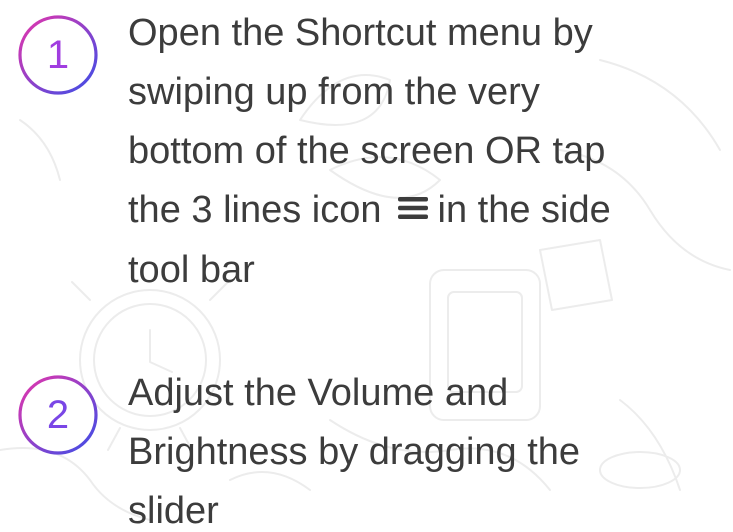 The image size is (733, 532). I want to click on step-1-line-1: Open the Shortcut menu by, so click(360, 33).